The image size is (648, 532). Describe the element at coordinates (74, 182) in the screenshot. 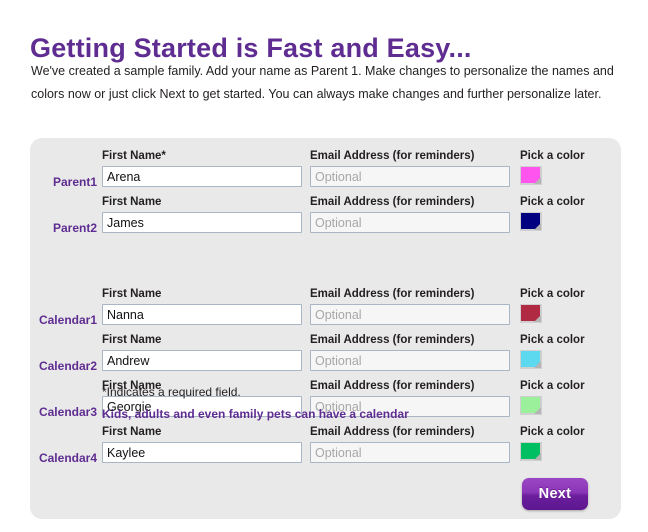

I see `row-label-parent1: Parent1` at that location.